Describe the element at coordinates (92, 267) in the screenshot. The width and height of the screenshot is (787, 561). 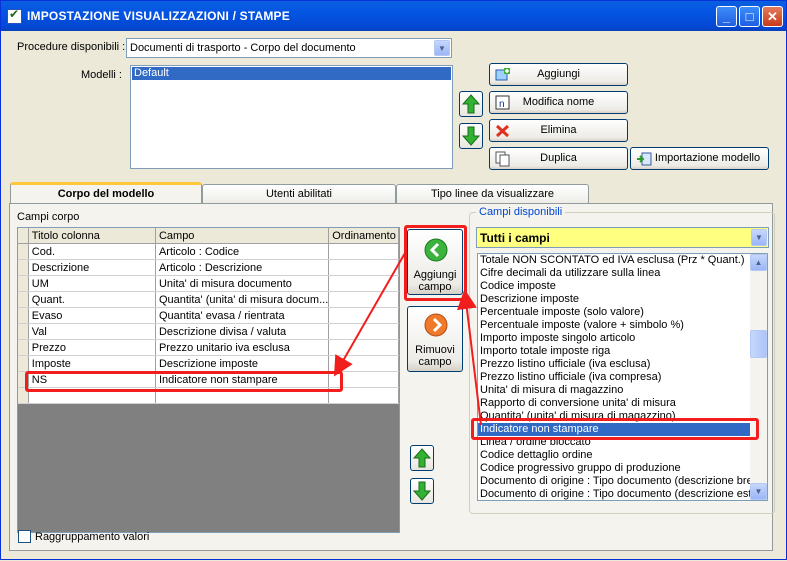
I see `cell-titolo: Descrizione` at that location.